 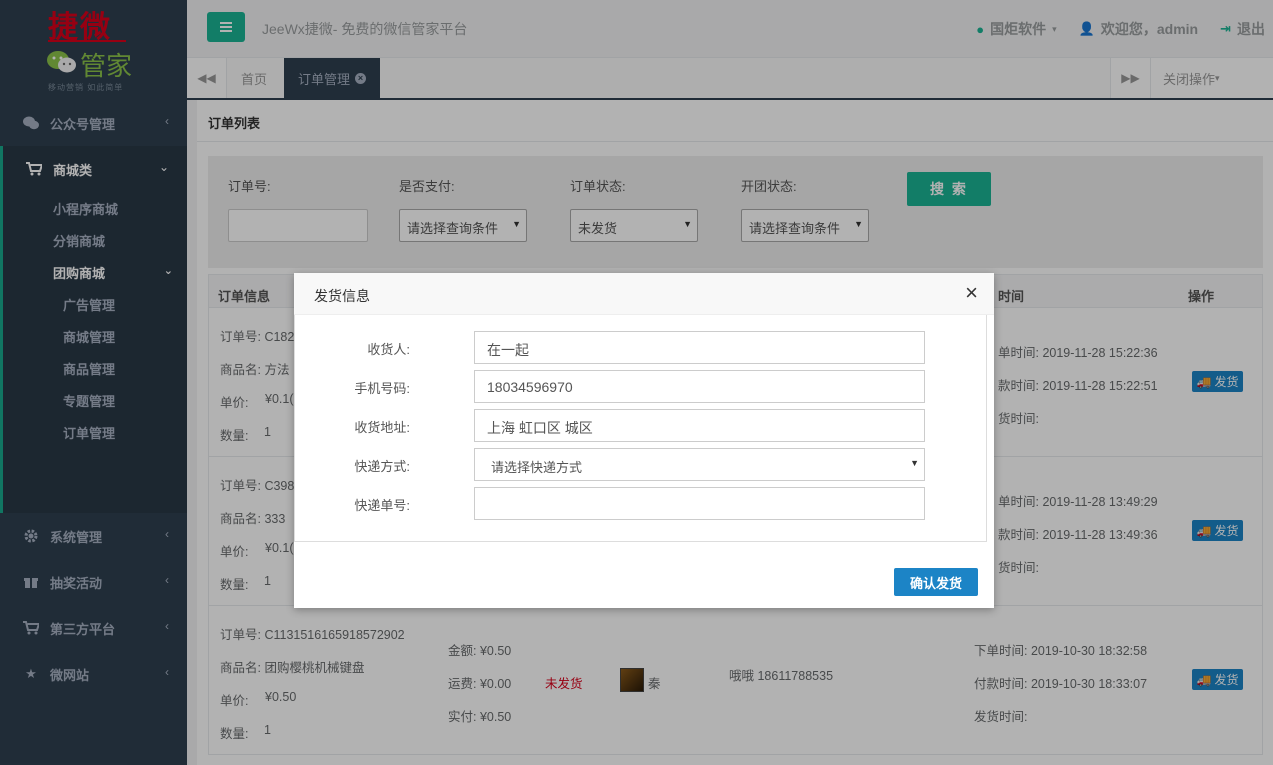 I want to click on dialog-header: 发货信息 ×, so click(x=644, y=294).